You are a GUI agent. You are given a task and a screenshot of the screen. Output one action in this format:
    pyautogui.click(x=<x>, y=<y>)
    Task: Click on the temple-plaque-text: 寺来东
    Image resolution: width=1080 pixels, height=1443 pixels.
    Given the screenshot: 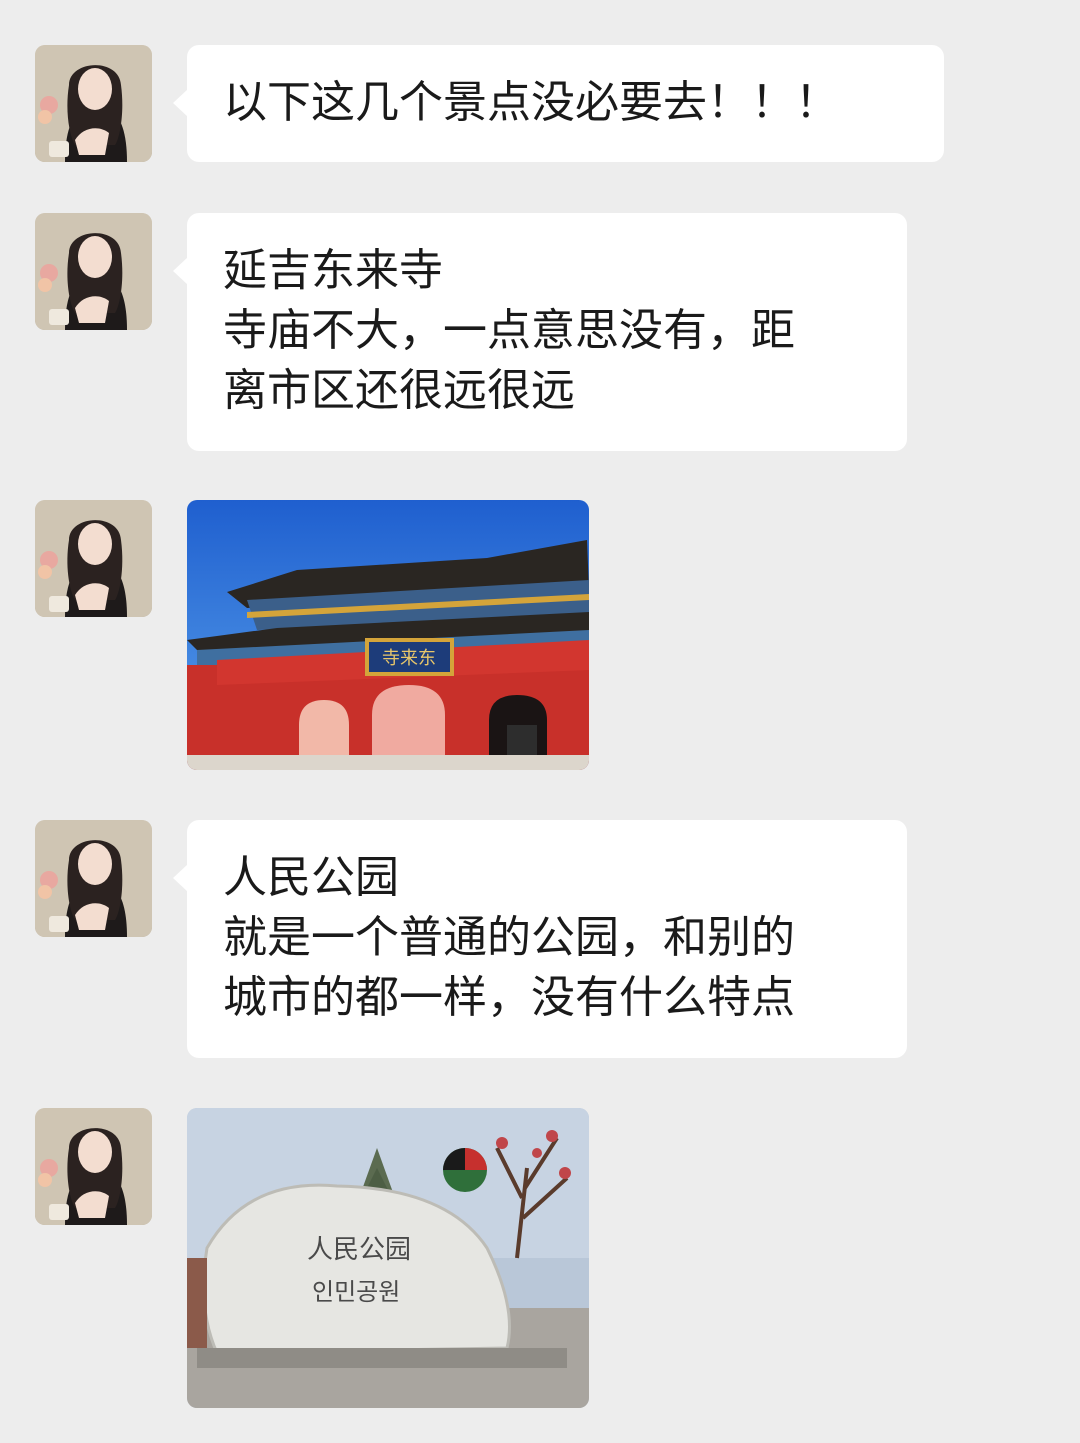 What is the action you would take?
    pyautogui.click(x=409, y=658)
    